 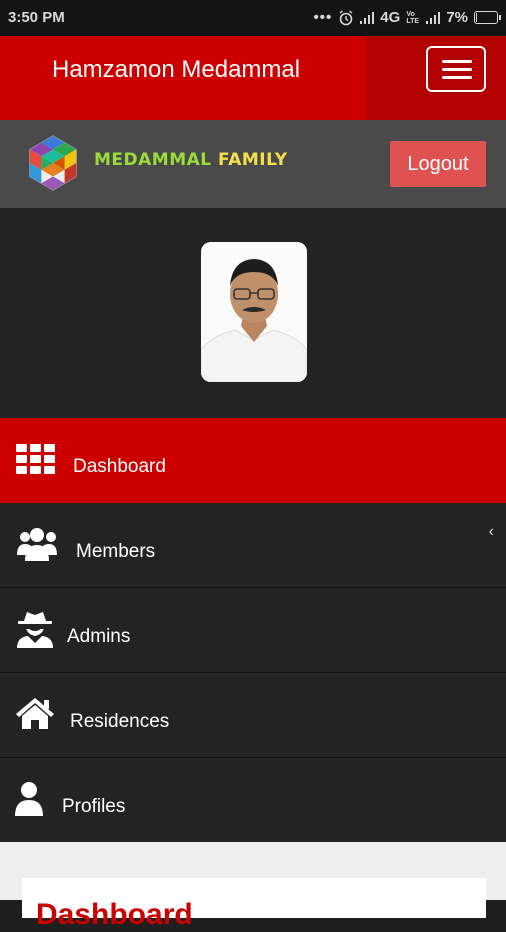 I want to click on battery-icon, so click(x=487, y=17).